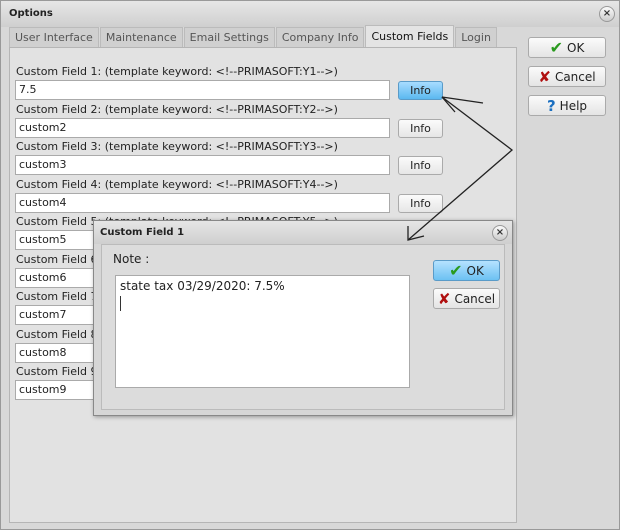  I want to click on question-icon: ?, so click(551, 105).